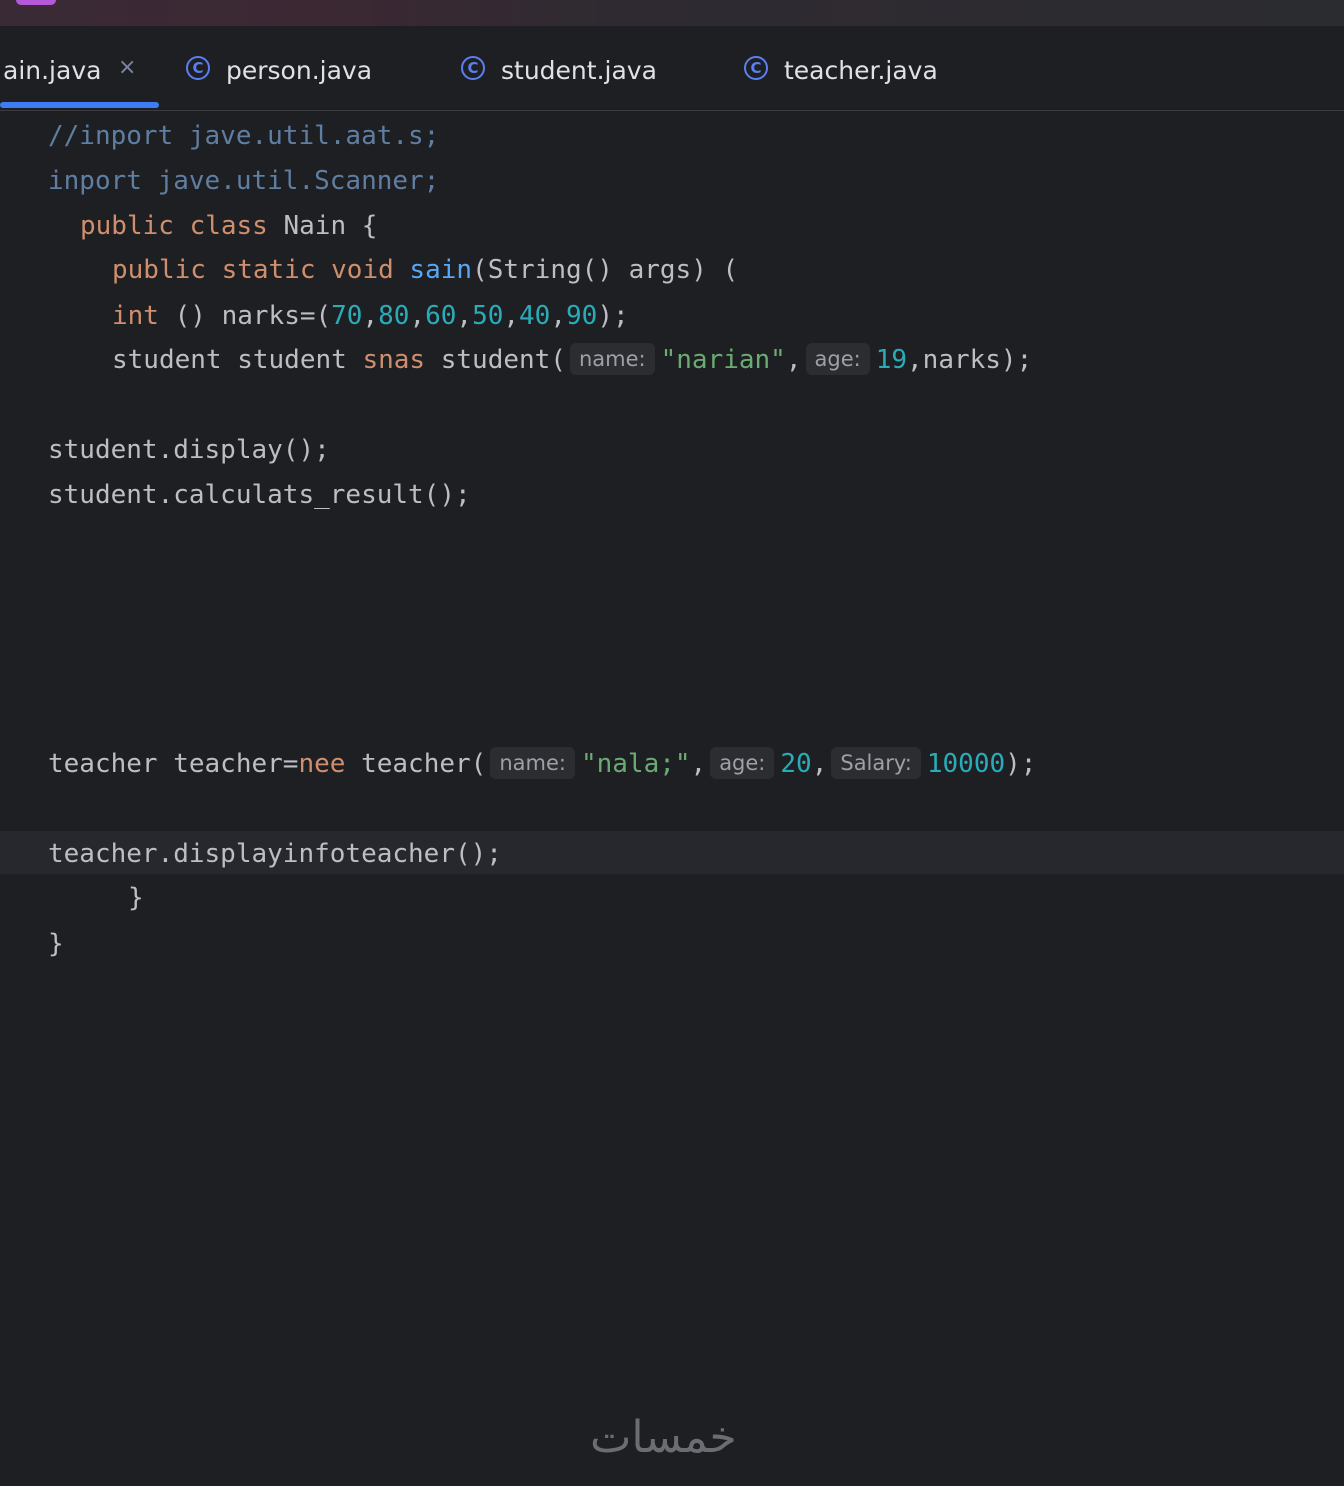 This screenshot has height=1486, width=1344. I want to click on code-function-name: sain, so click(441, 270).